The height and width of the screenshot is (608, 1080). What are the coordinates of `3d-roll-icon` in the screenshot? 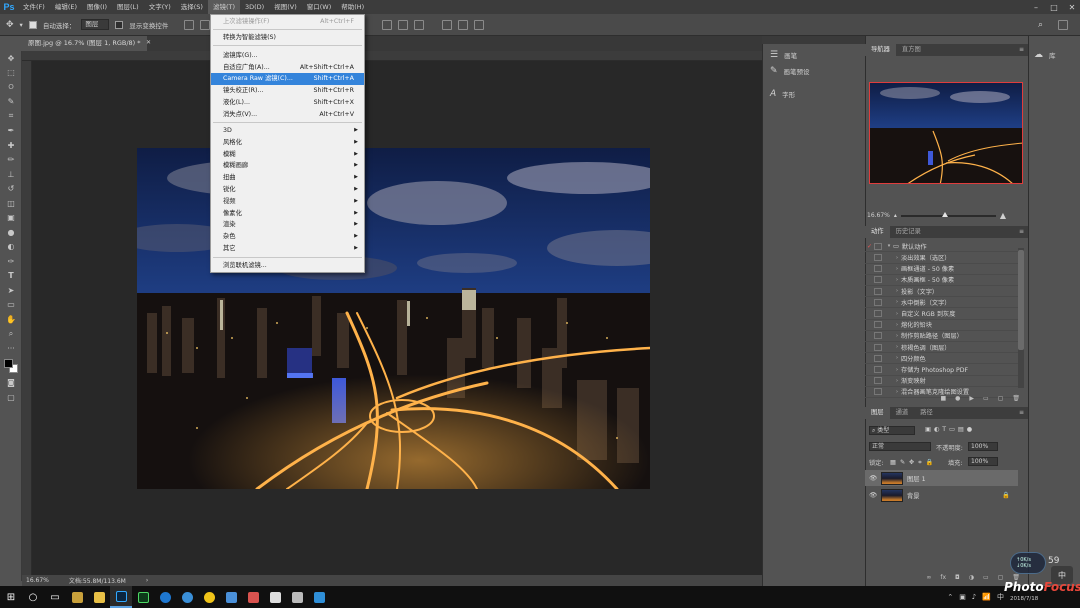 It's located at (463, 24).